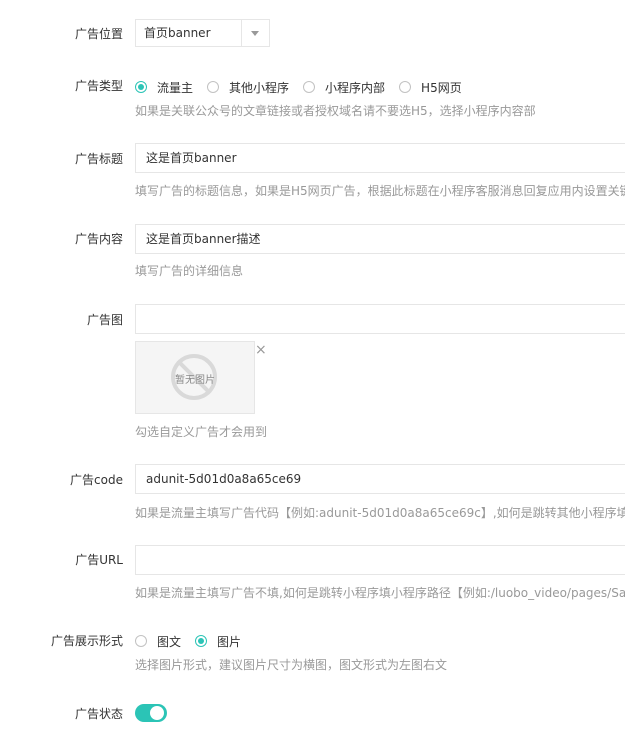 The width and height of the screenshot is (625, 738). What do you see at coordinates (201, 432) in the screenshot?
I see `ad-image-help: 勾选自定义广告才会用到` at bounding box center [201, 432].